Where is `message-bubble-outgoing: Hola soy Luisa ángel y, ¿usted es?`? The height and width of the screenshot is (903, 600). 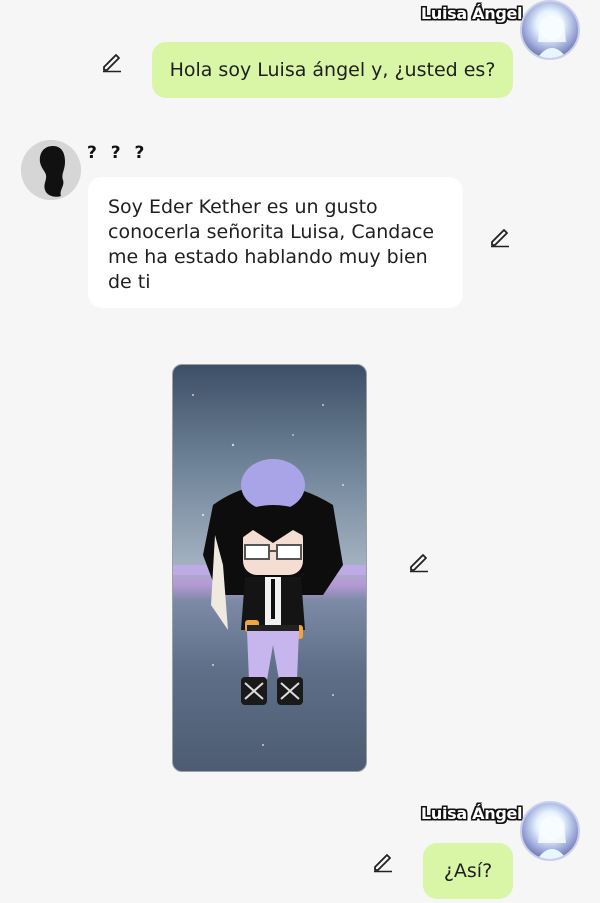
message-bubble-outgoing: Hola soy Luisa ángel y, ¿usted es? is located at coordinates (332, 70).